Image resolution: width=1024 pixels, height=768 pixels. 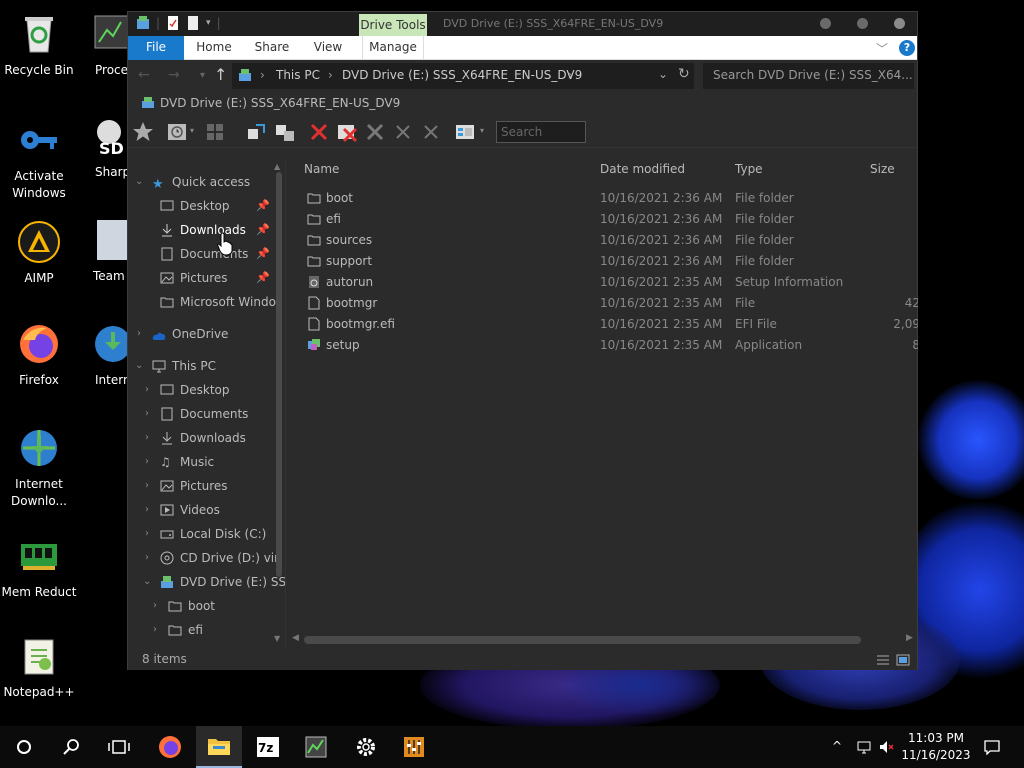 What do you see at coordinates (39, 355) in the screenshot?
I see `desktop-icon-firefox: Firefox` at bounding box center [39, 355].